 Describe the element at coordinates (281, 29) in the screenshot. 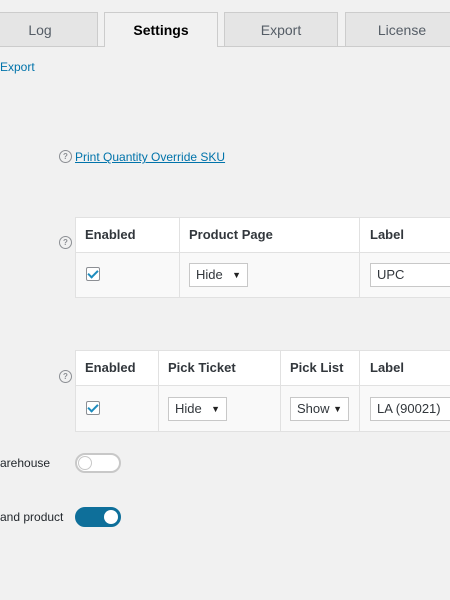

I see `tab-export: Export` at that location.